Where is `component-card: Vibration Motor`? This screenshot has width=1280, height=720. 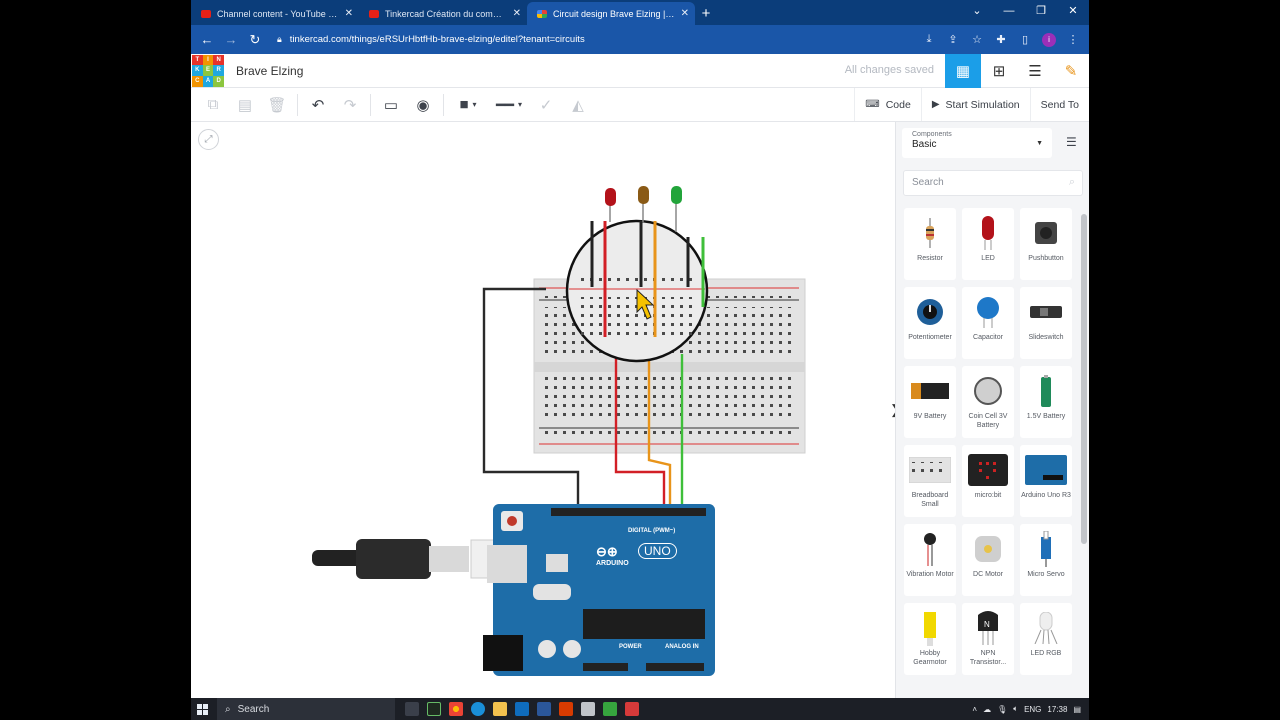 component-card: Vibration Motor is located at coordinates (930, 560).